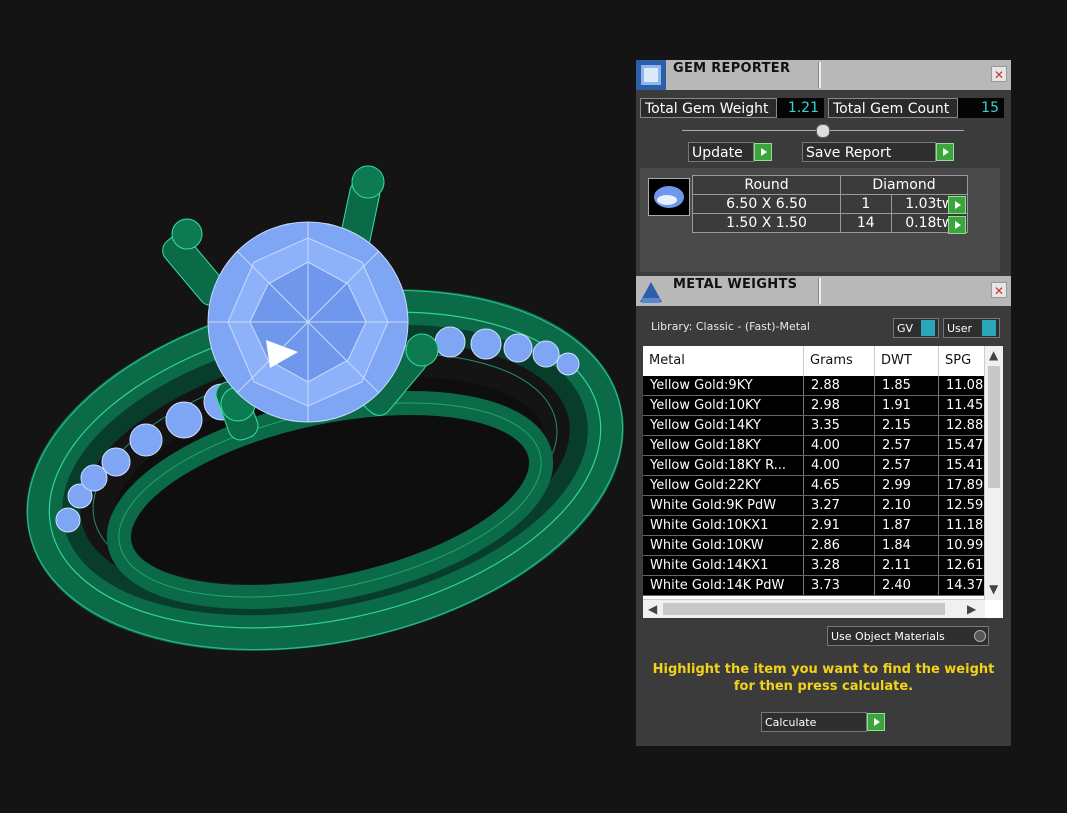  I want to click on cell-dwt: 2.57, so click(907, 465).